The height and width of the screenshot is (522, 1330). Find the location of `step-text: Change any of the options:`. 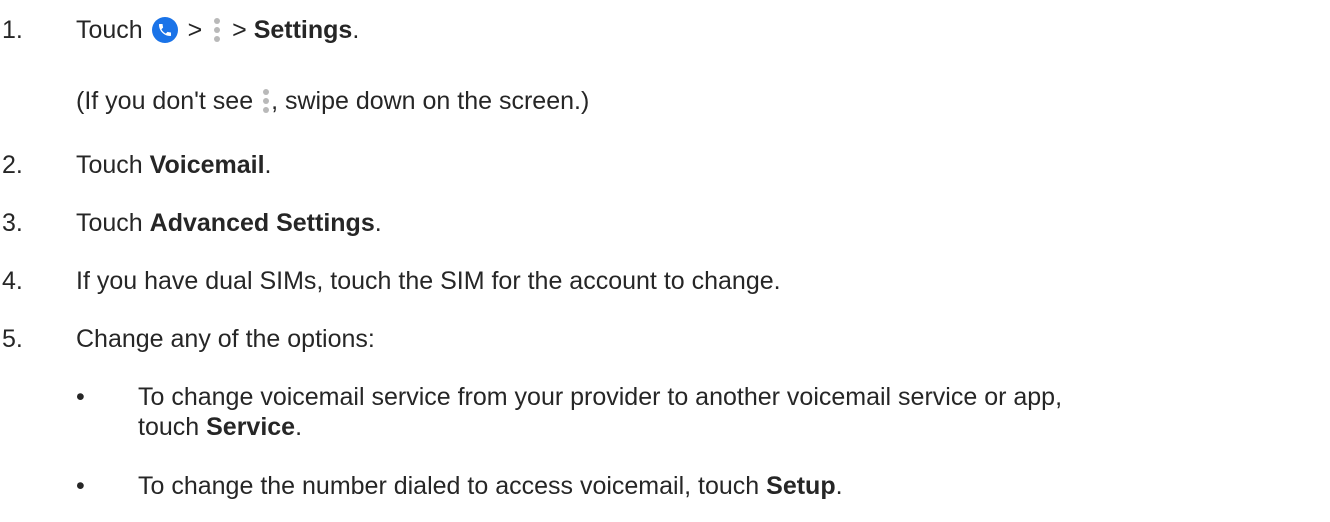

step-text: Change any of the options: is located at coordinates (225, 339).